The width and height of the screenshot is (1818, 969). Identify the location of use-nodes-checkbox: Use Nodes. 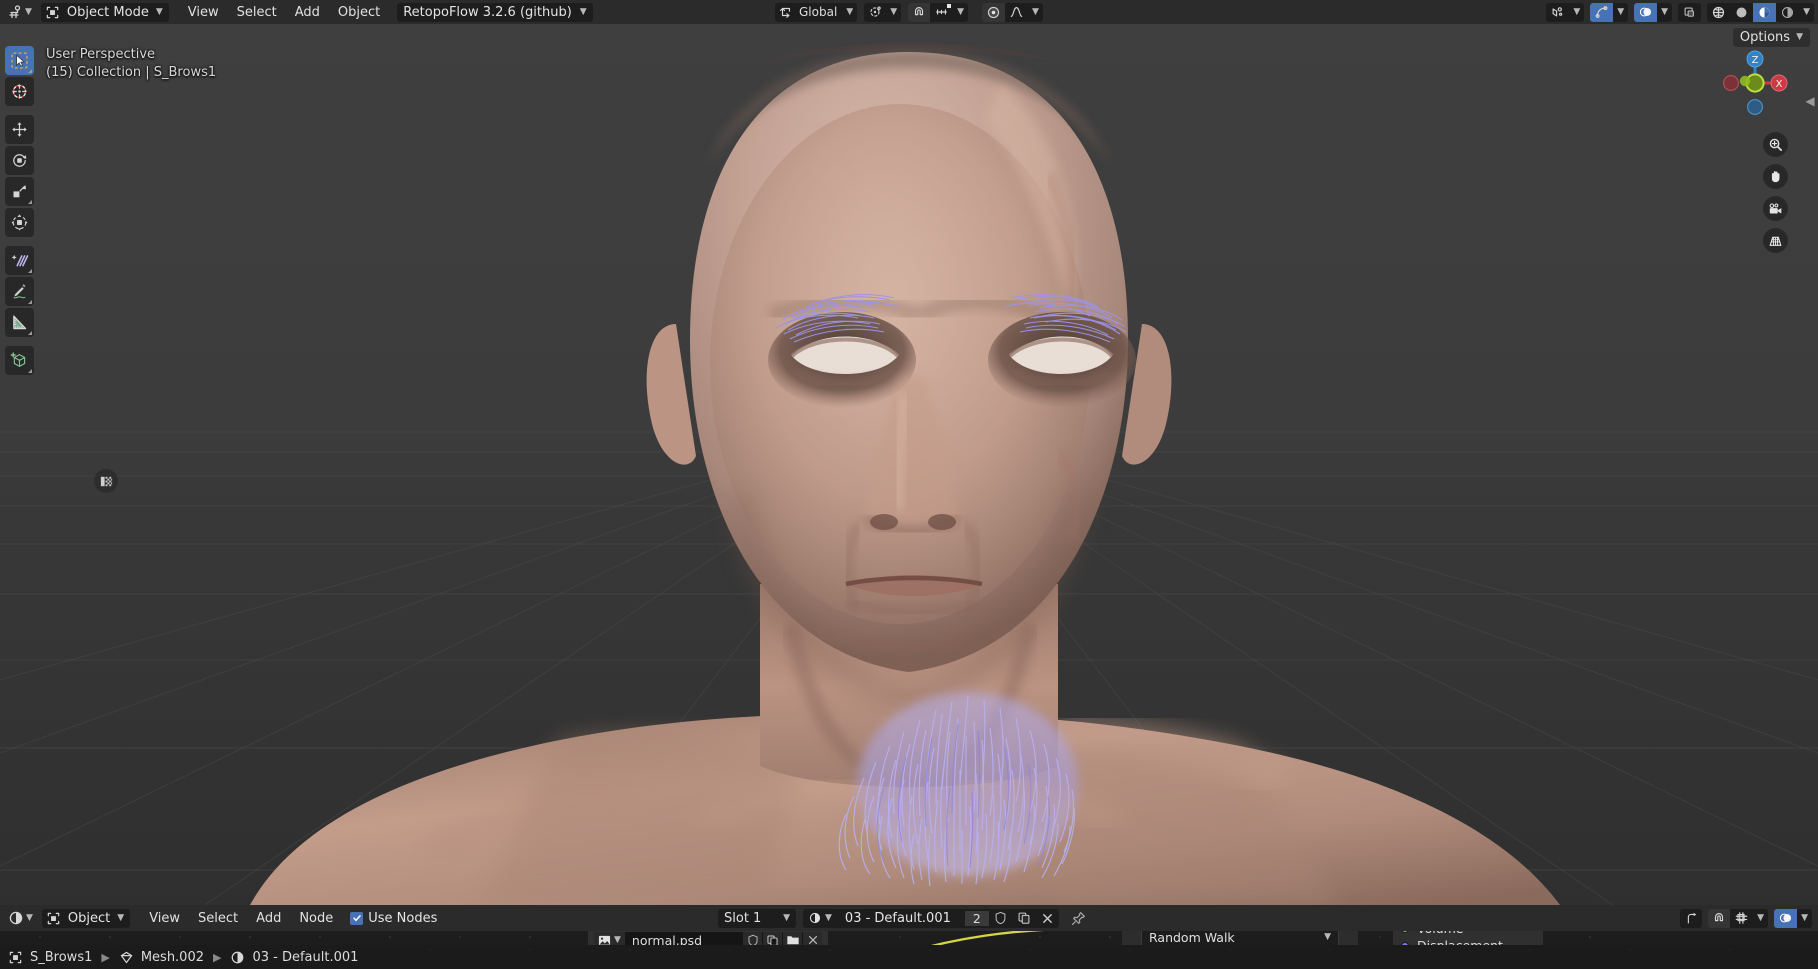
(393, 918).